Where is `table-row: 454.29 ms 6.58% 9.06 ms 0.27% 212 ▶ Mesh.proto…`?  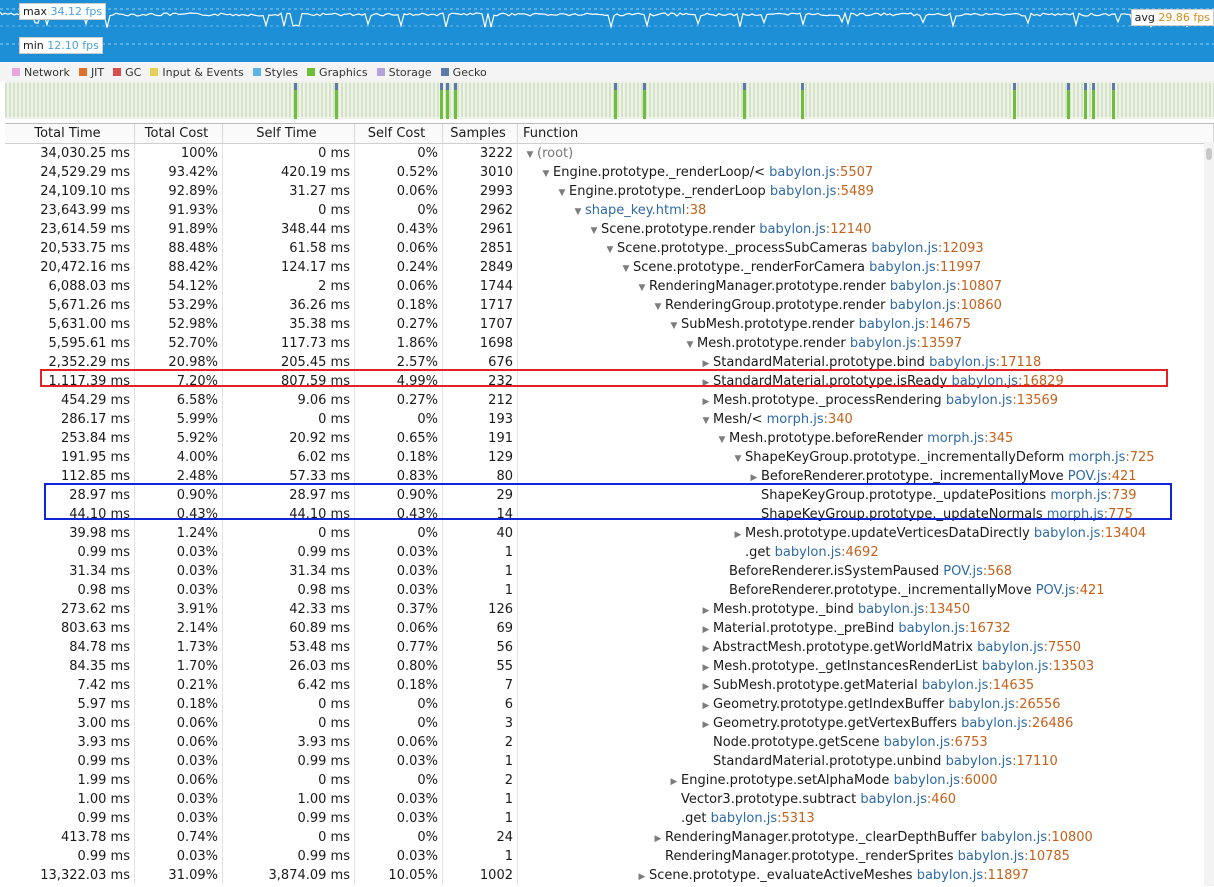 table-row: 454.29 ms 6.58% 9.06 ms 0.27% 212 ▶ Mesh.proto… is located at coordinates (609, 400).